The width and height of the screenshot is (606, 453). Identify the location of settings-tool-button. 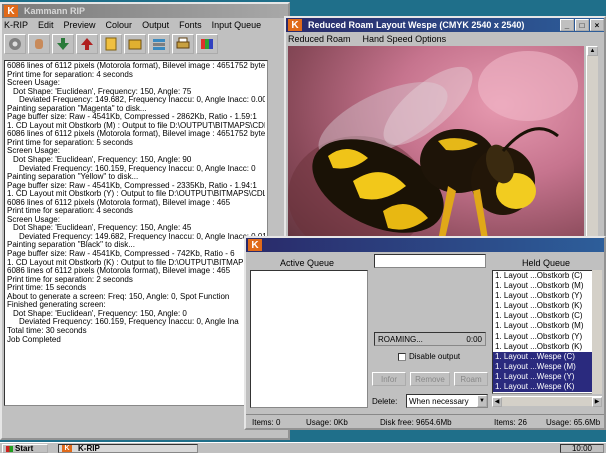
(15, 44).